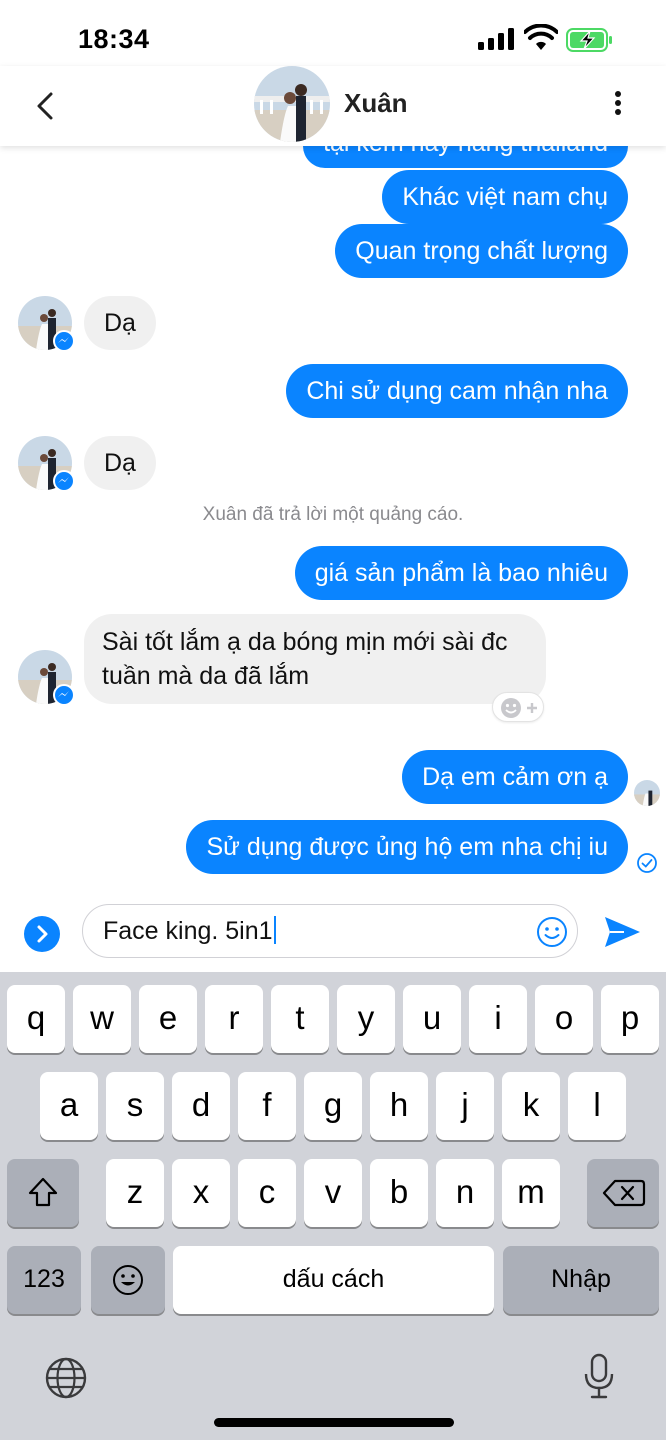 This screenshot has width=666, height=1440. Describe the element at coordinates (66, 1378) in the screenshot. I see `globe-icon` at that location.